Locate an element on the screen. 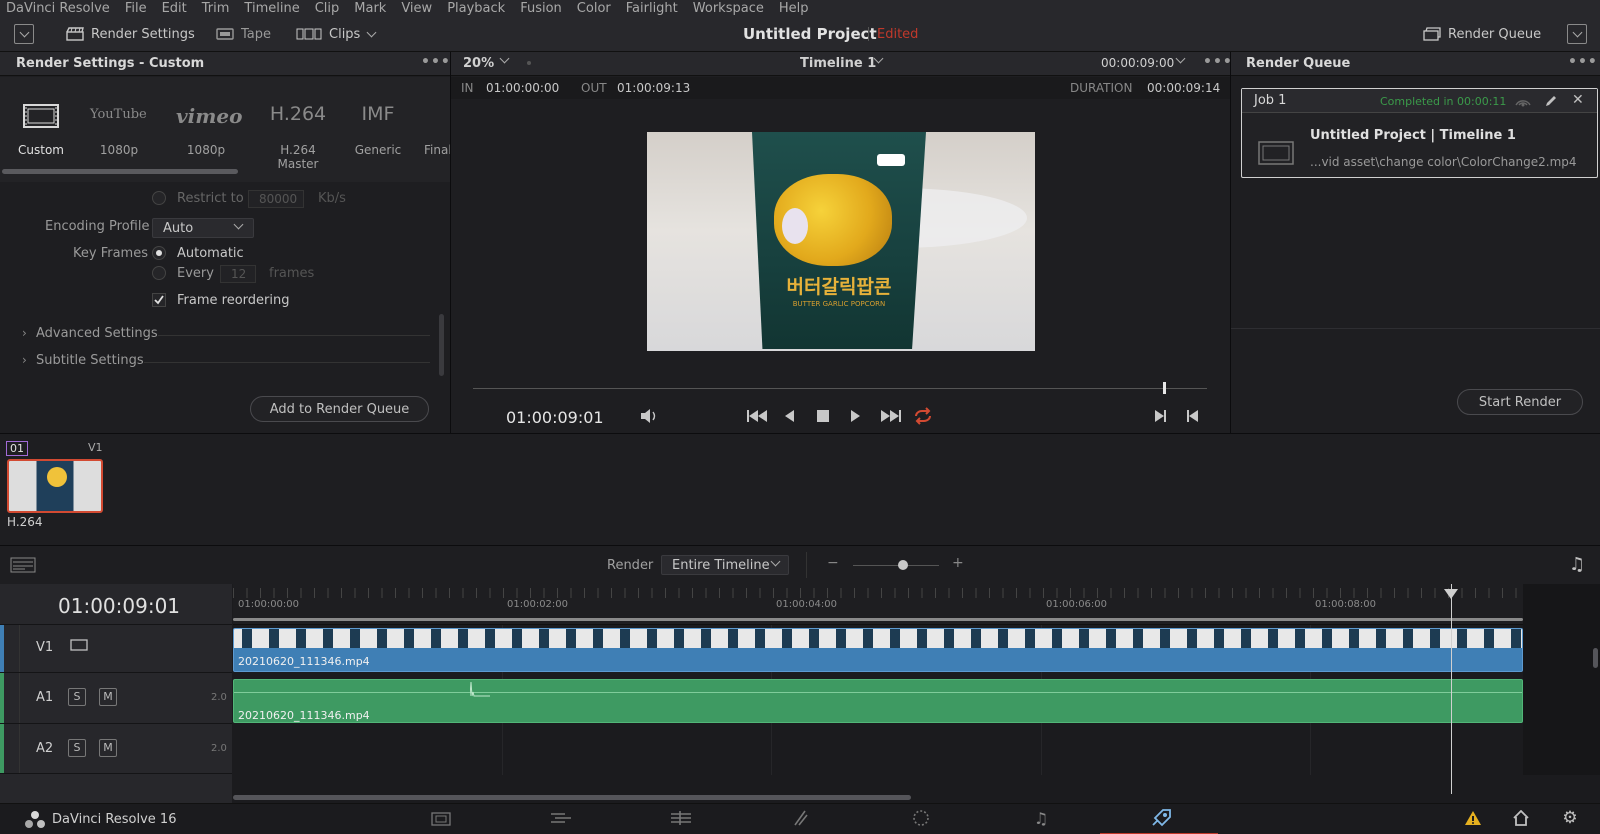  deliver-page-icon is located at coordinates (1161, 818).